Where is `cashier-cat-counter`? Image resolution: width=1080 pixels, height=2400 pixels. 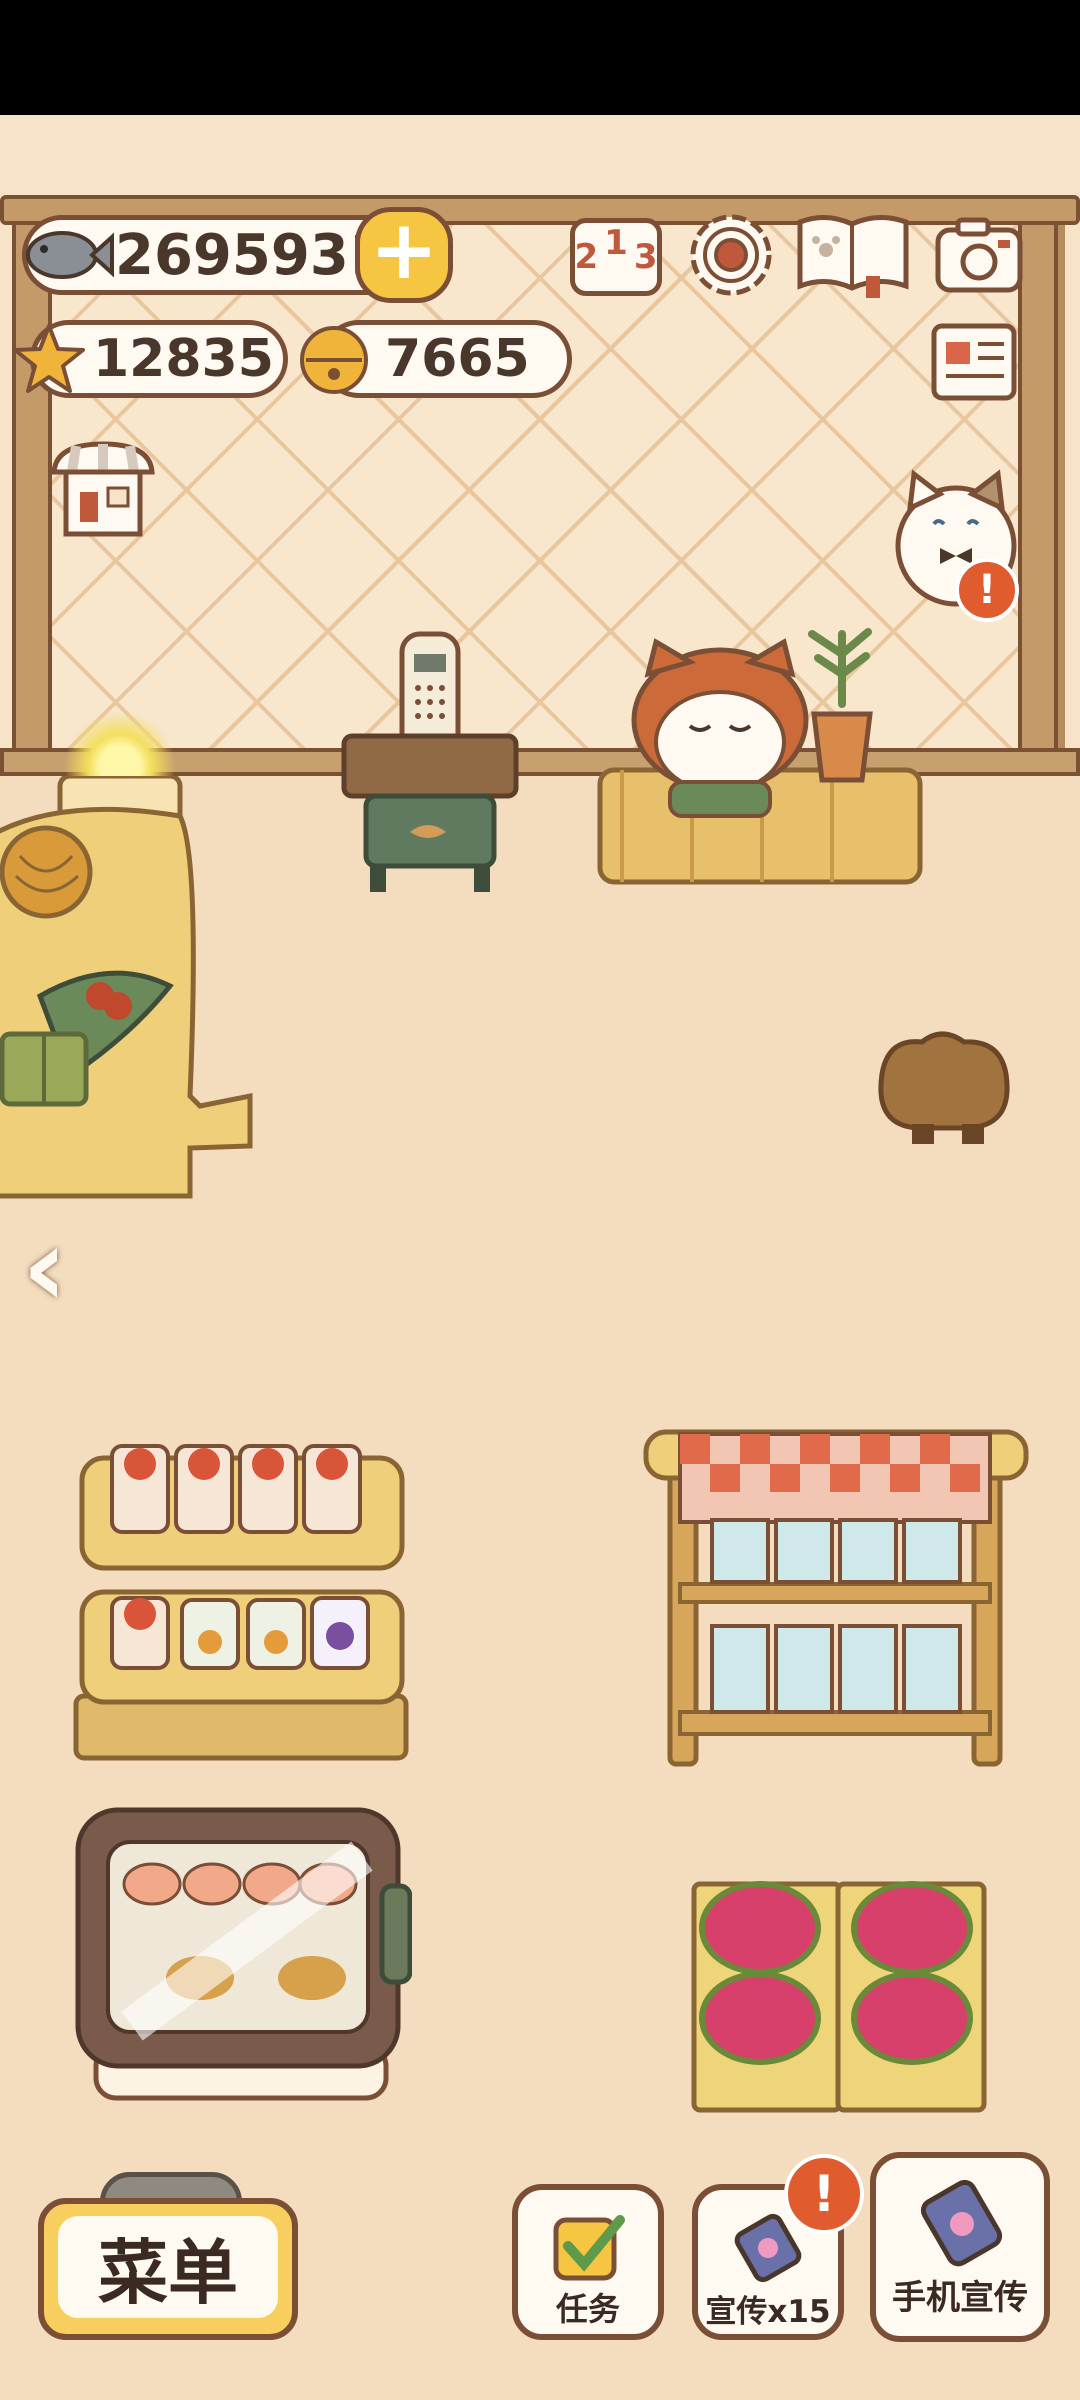
cashier-cat-counter is located at coordinates (761, 745).